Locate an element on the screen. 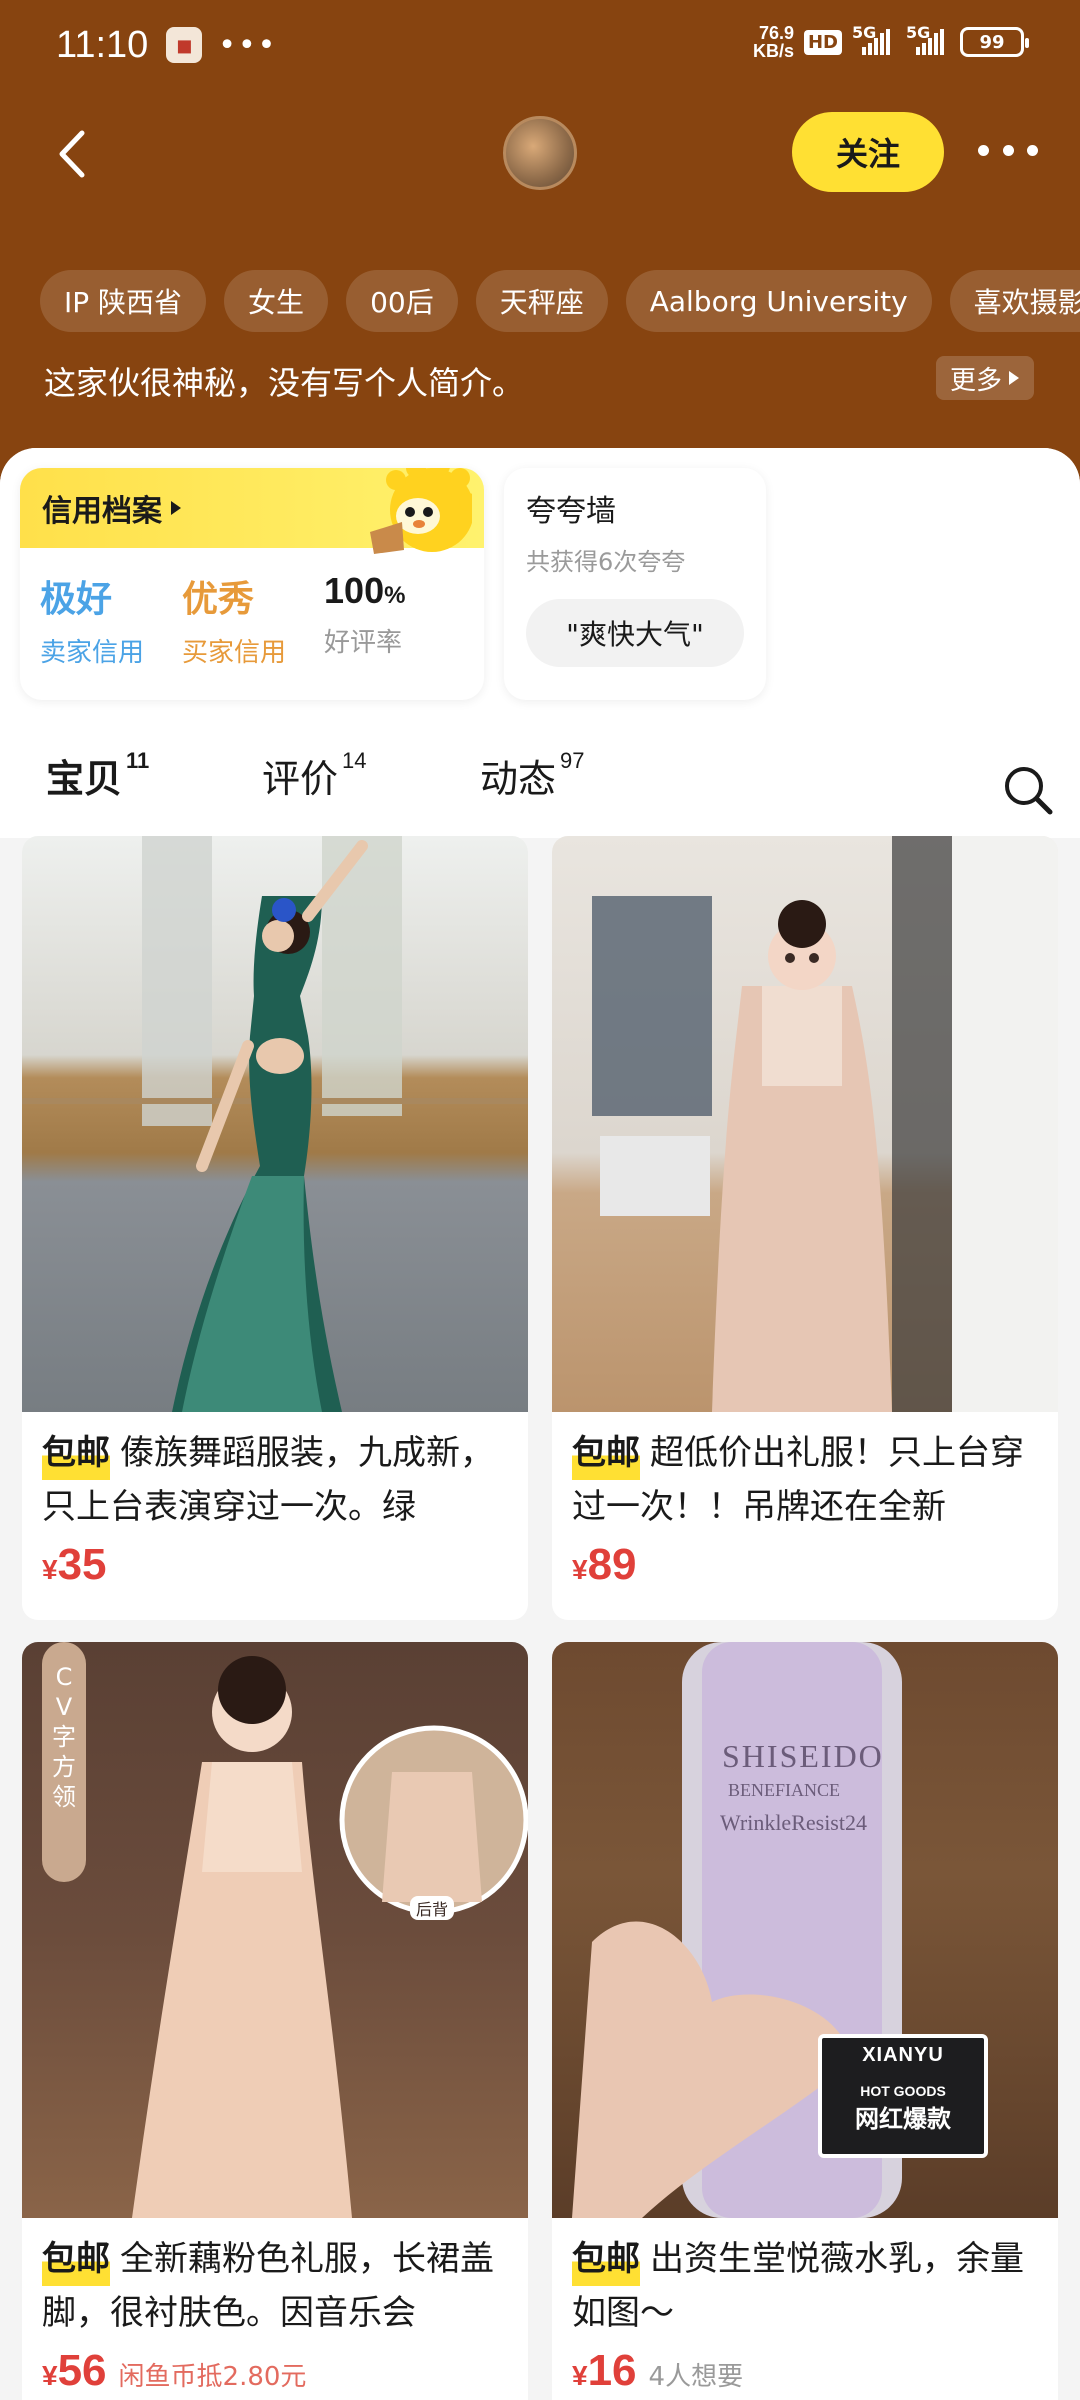 This screenshot has height=2400, width=1080. product-price: ¥16 is located at coordinates (604, 2370).